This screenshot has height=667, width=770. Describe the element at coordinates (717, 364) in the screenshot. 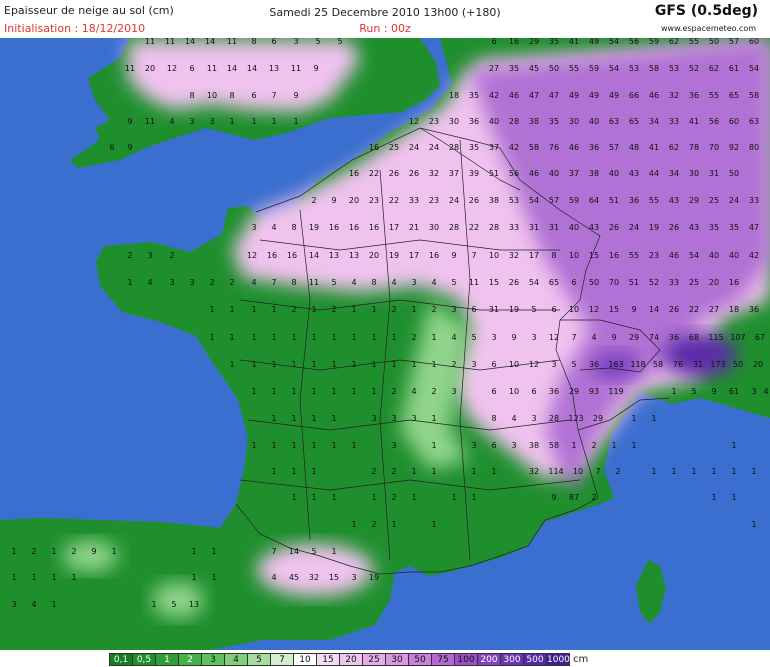

I see `snow-depth-value: 173` at that location.